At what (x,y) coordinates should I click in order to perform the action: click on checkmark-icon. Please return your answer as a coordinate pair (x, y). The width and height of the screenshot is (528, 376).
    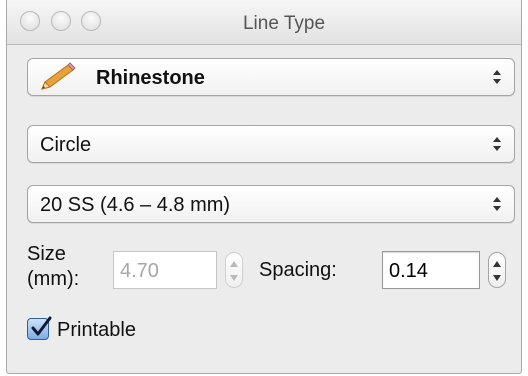
    Looking at the image, I should click on (41, 326).